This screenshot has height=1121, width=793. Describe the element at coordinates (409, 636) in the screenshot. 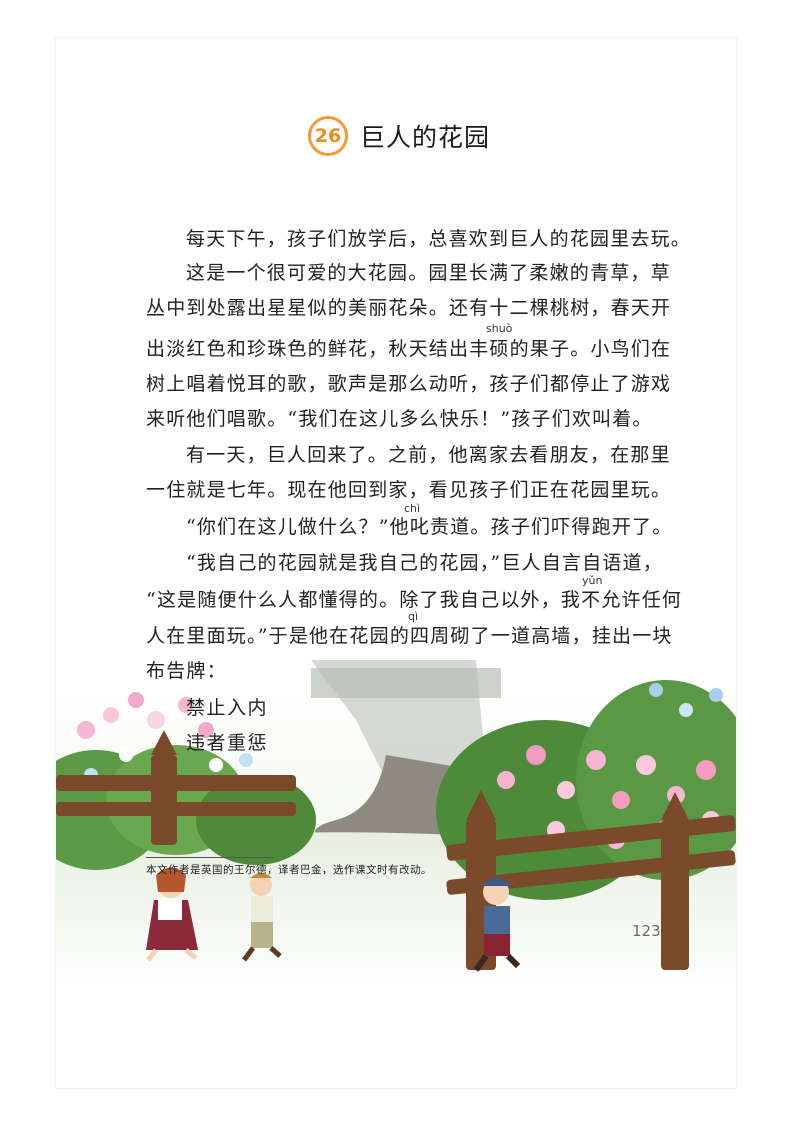

I see `paragraph-line: 人在里面玩。”于是他在花园的四周砌了一道高墙，挂出一块` at that location.